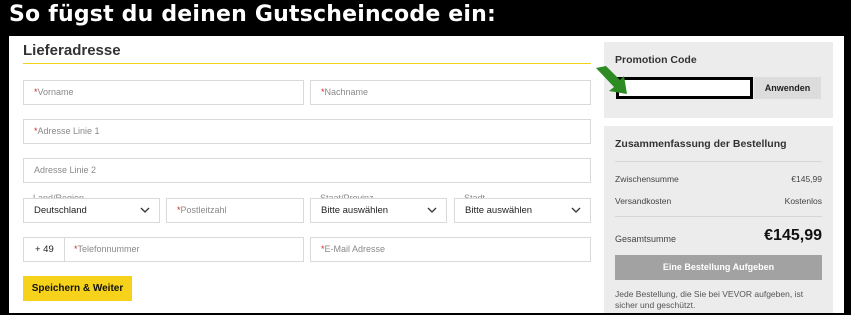  What do you see at coordinates (701, 144) in the screenshot?
I see `summary-title: Zusammenfassung der Bestellung` at bounding box center [701, 144].